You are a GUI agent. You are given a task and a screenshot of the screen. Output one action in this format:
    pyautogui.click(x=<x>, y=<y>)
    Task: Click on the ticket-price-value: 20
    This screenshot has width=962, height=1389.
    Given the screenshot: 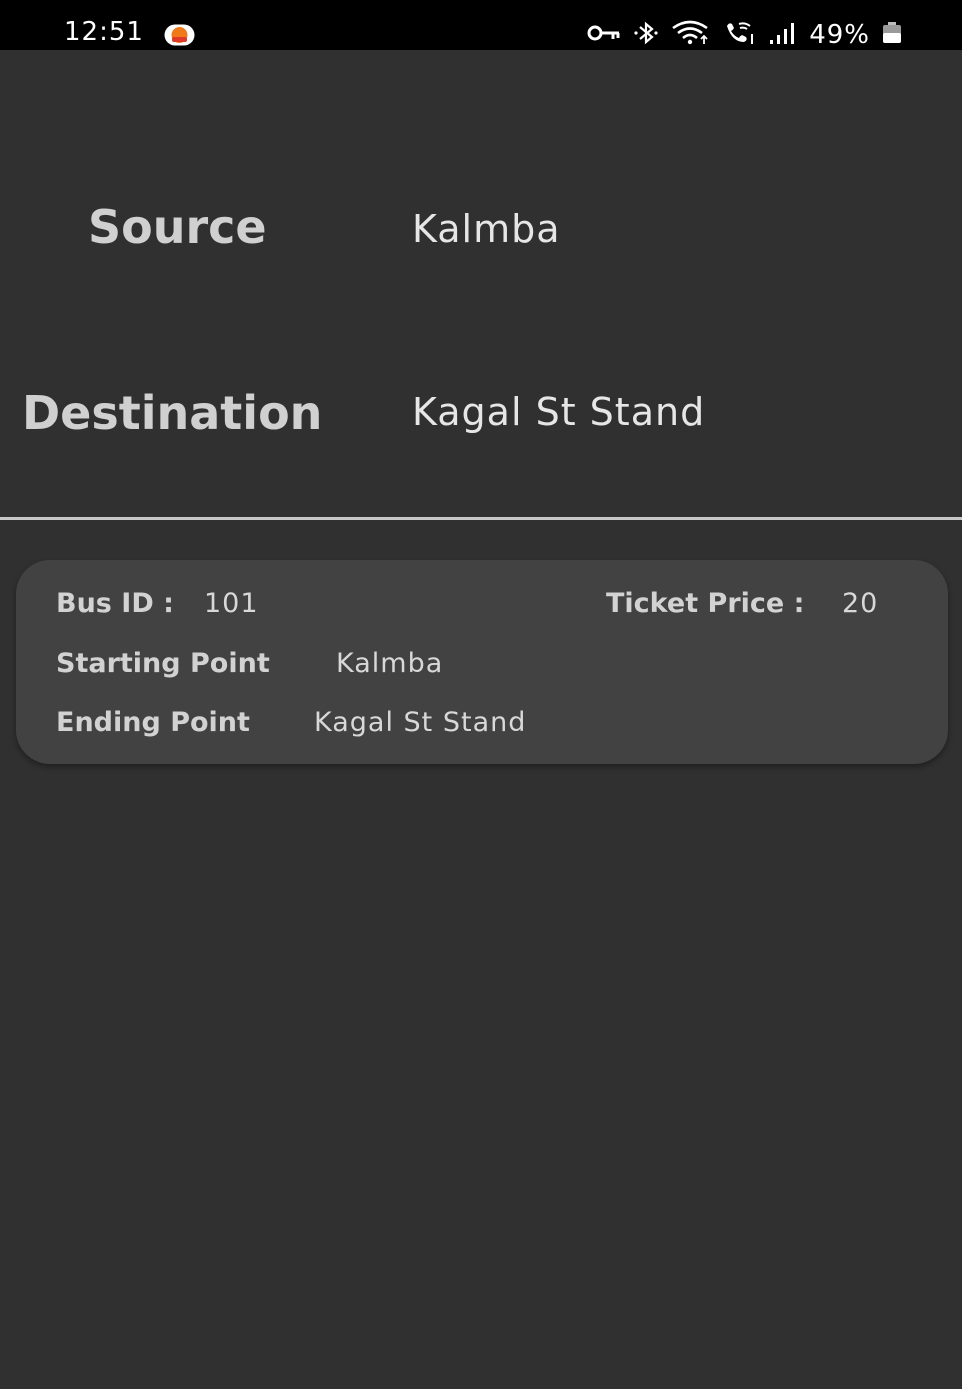 What is the action you would take?
    pyautogui.click(x=860, y=603)
    